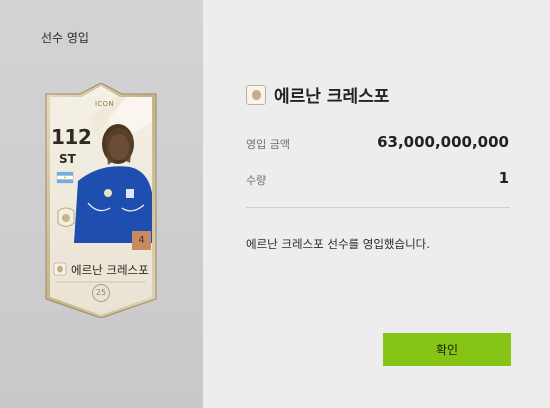 This screenshot has height=408, width=550. Describe the element at coordinates (443, 142) in the screenshot. I see `price-value: 63,000,000,000` at that location.